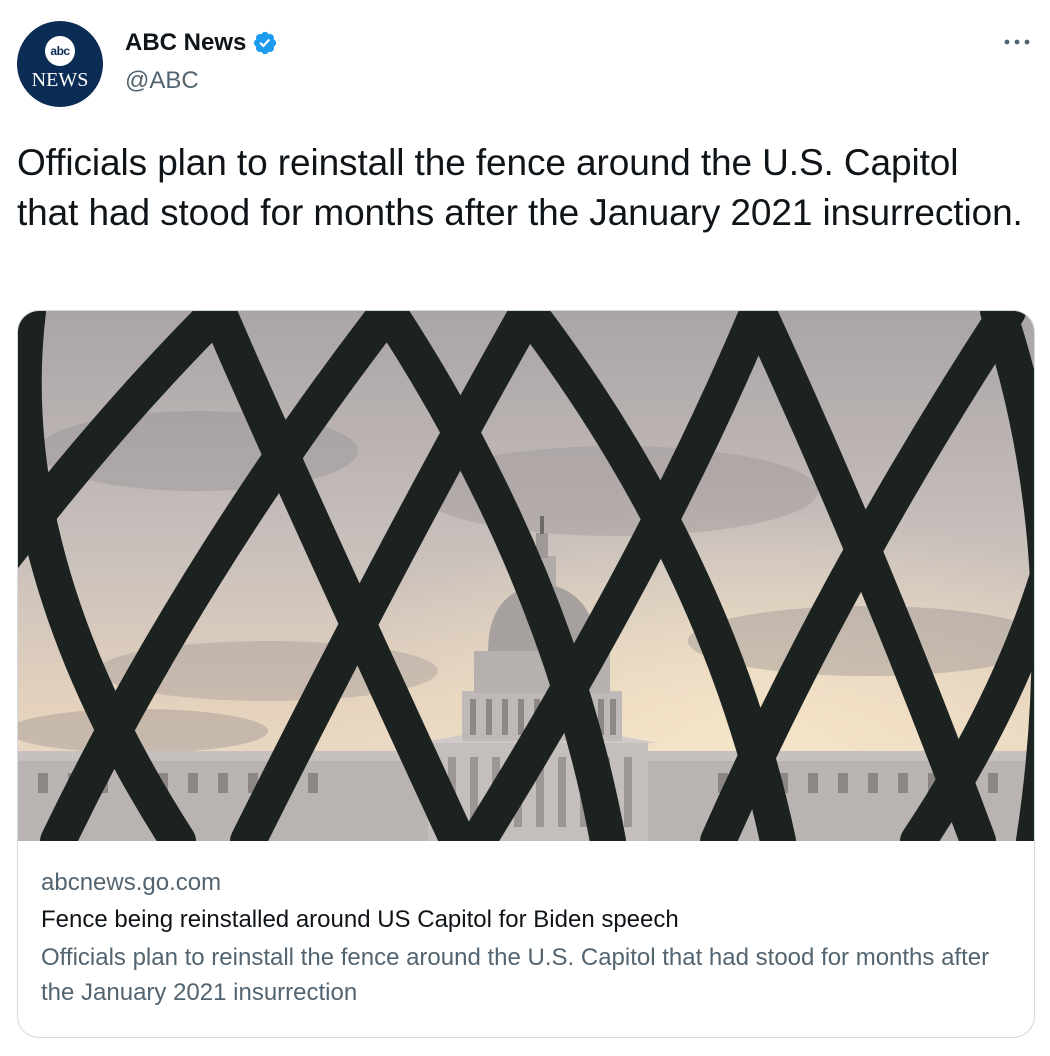 This screenshot has width=1050, height=1056. What do you see at coordinates (60, 80) in the screenshot?
I see `avatar-news-text: NEWS` at bounding box center [60, 80].